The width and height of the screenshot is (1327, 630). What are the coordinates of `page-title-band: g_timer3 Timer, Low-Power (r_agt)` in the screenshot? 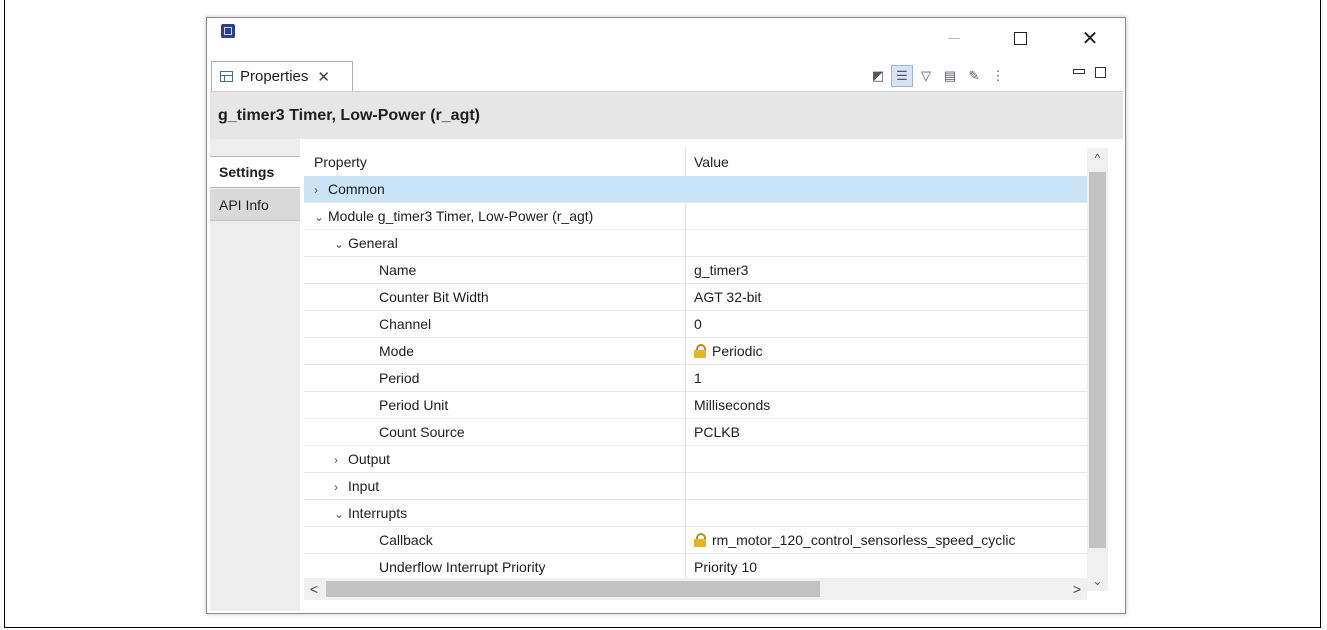 It's located at (666, 115).